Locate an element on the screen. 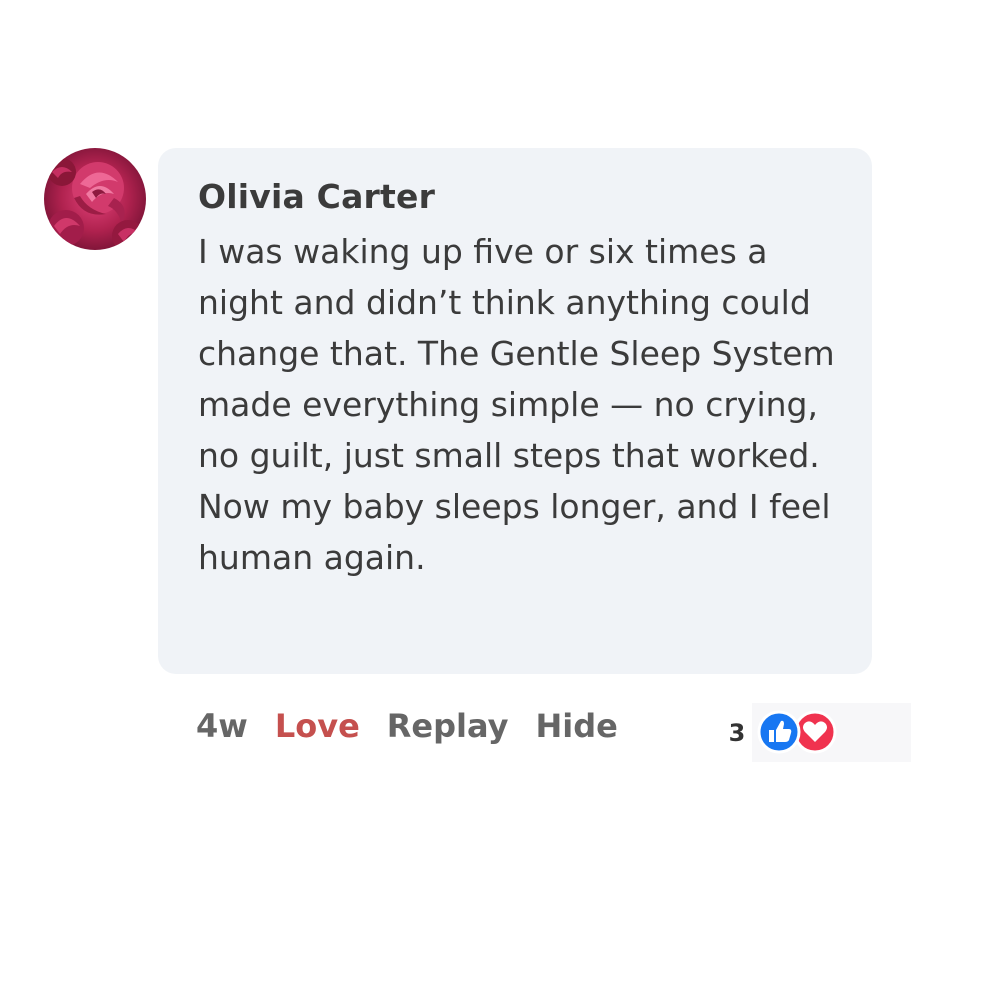  comment-actions: 4w Love Replay Hide is located at coordinates (420, 726).